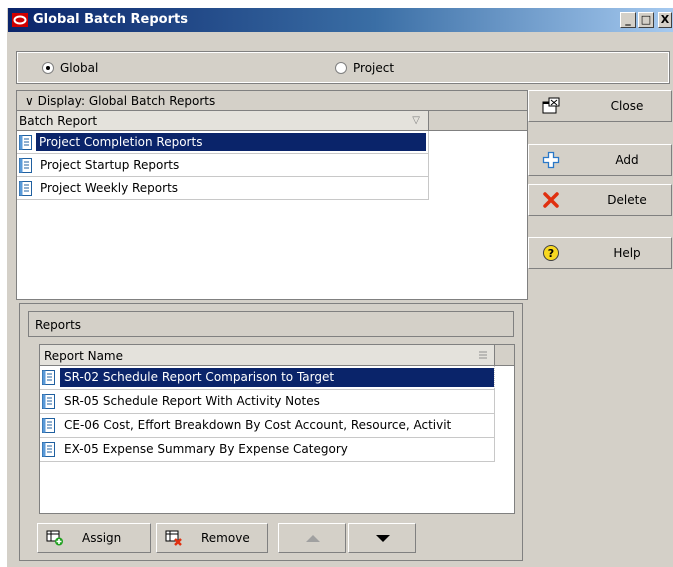  I want to click on add-button-label: Add, so click(627, 160).